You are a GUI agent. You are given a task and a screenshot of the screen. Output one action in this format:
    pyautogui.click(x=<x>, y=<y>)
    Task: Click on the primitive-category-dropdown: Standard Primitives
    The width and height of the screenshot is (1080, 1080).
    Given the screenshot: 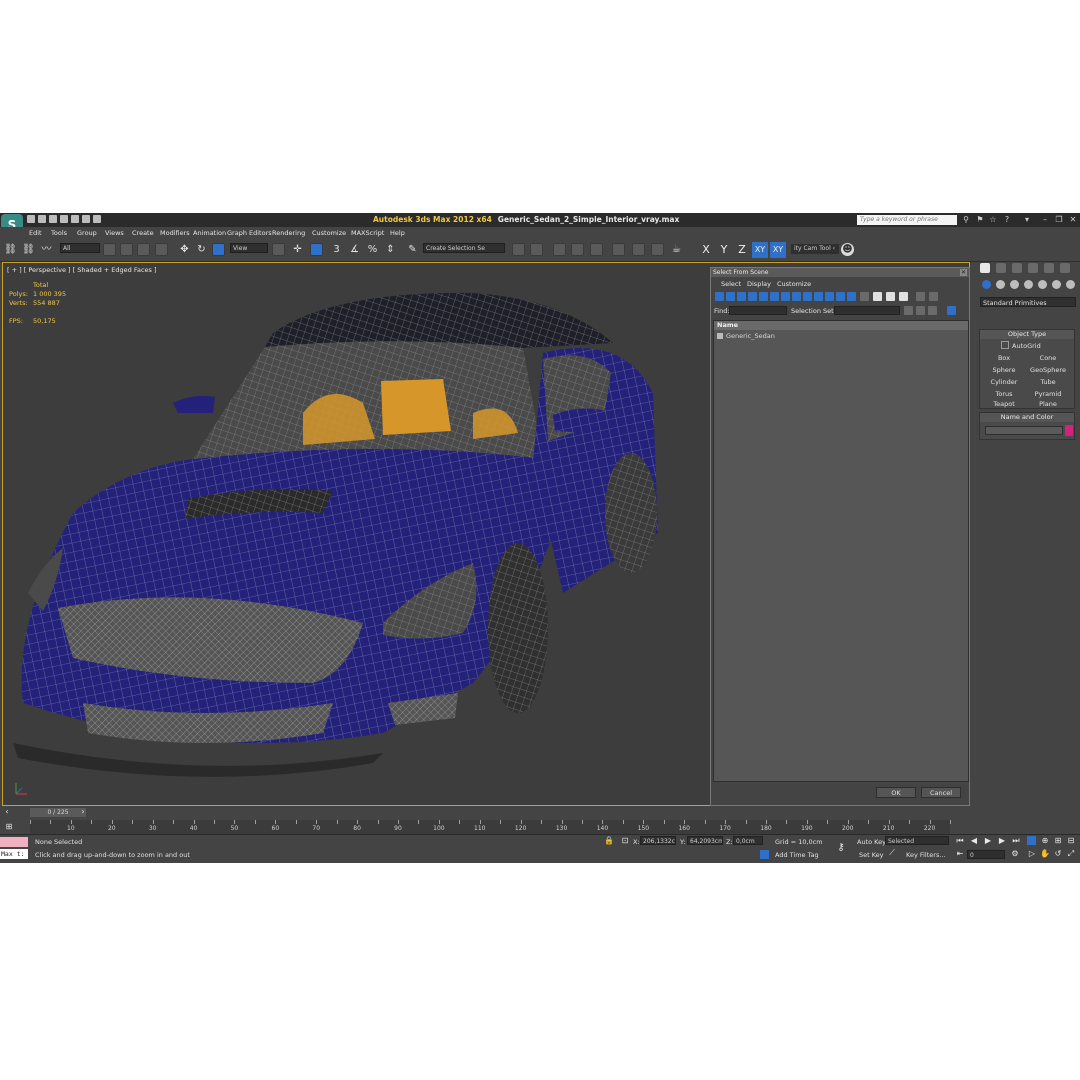 What is the action you would take?
    pyautogui.click(x=1028, y=302)
    